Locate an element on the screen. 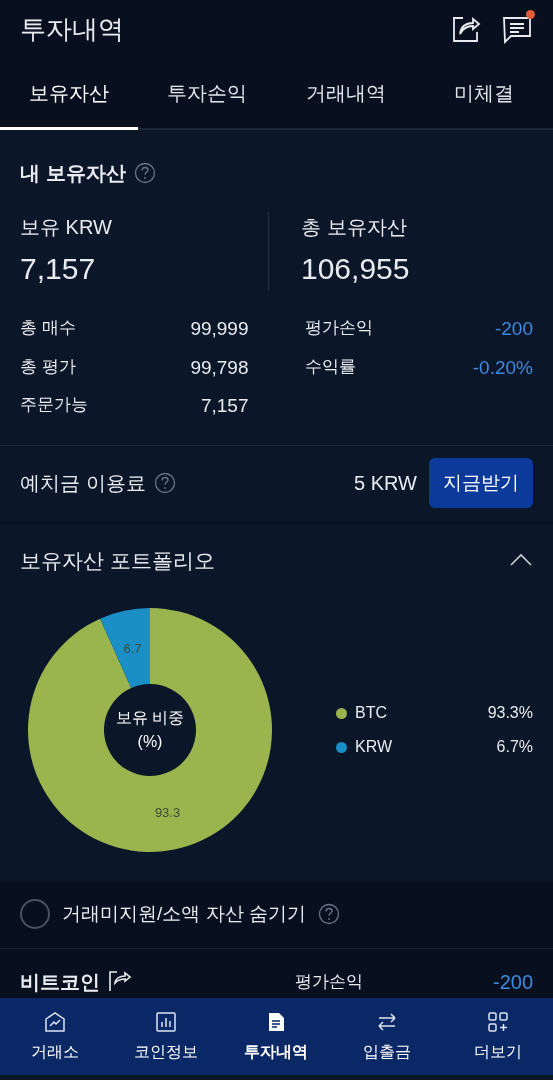  page-title: 투자내역 is located at coordinates (72, 29).